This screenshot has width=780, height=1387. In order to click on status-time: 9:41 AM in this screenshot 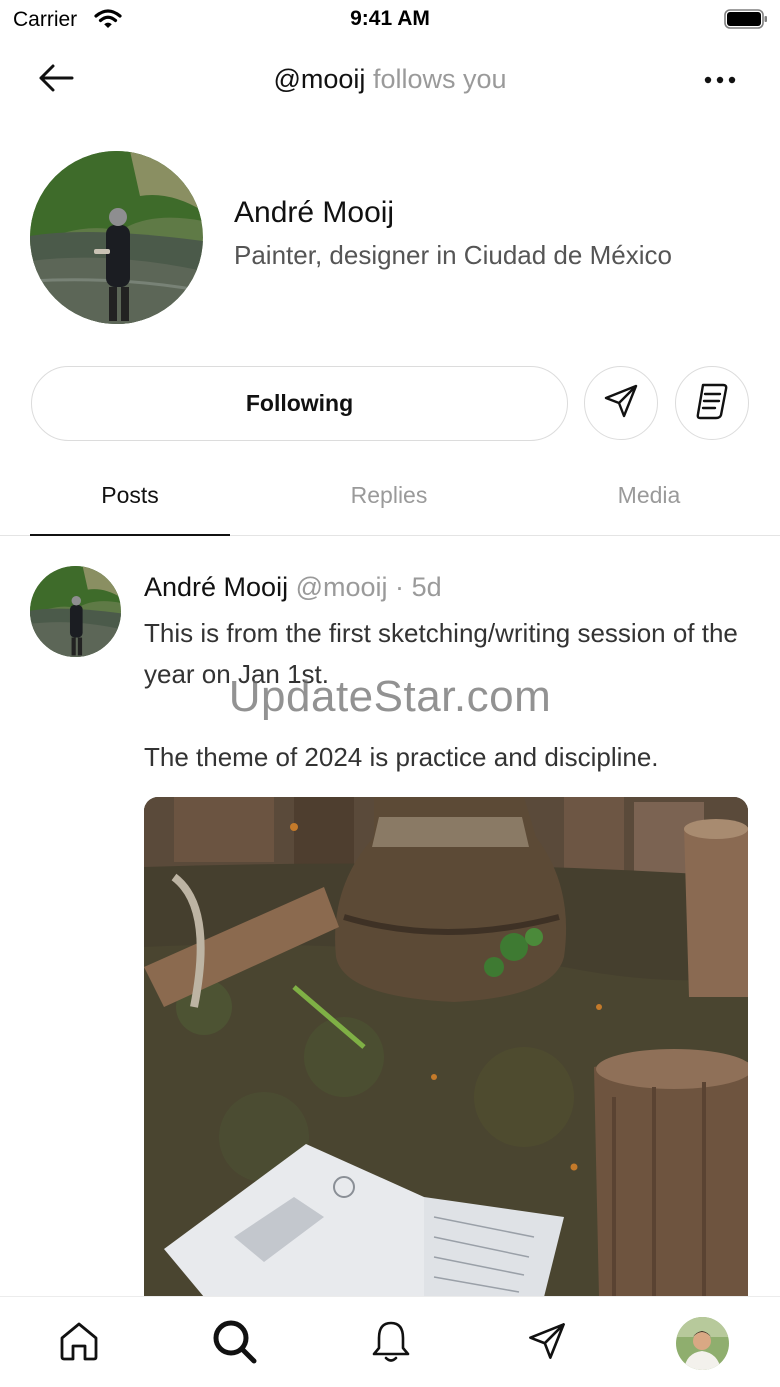, I will do `click(390, 18)`.